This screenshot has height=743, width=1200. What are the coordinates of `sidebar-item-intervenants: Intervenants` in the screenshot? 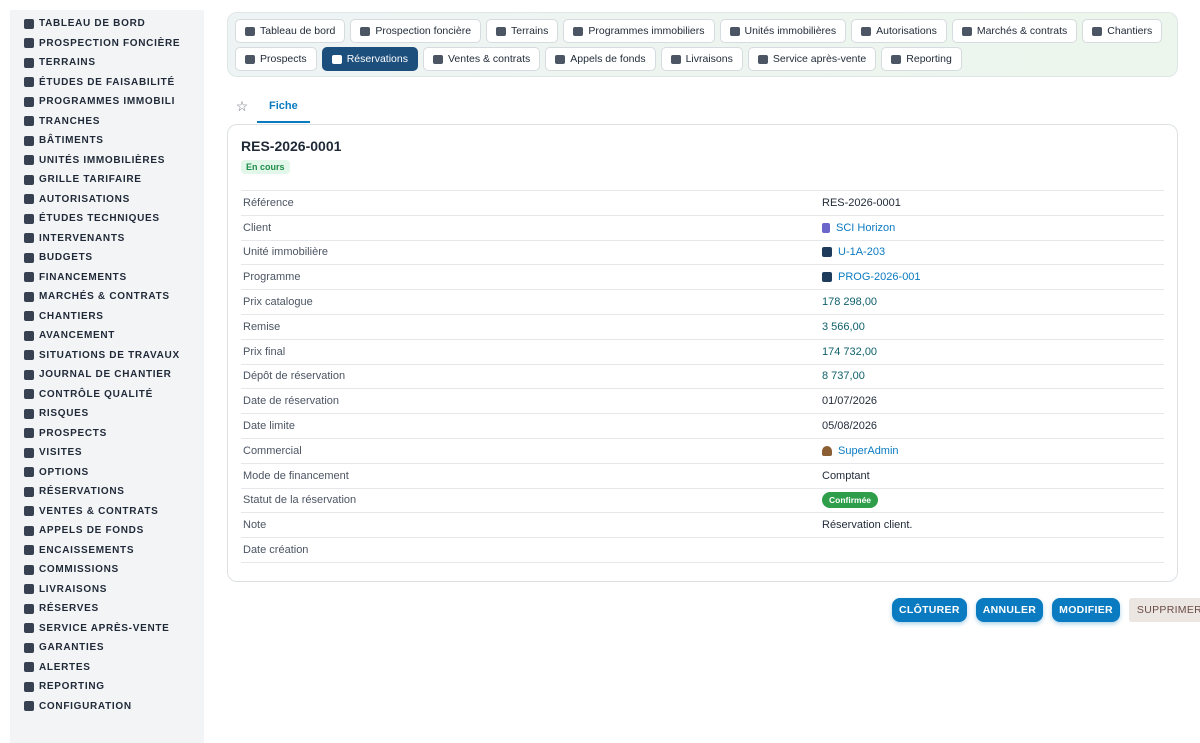 It's located at (107, 239).